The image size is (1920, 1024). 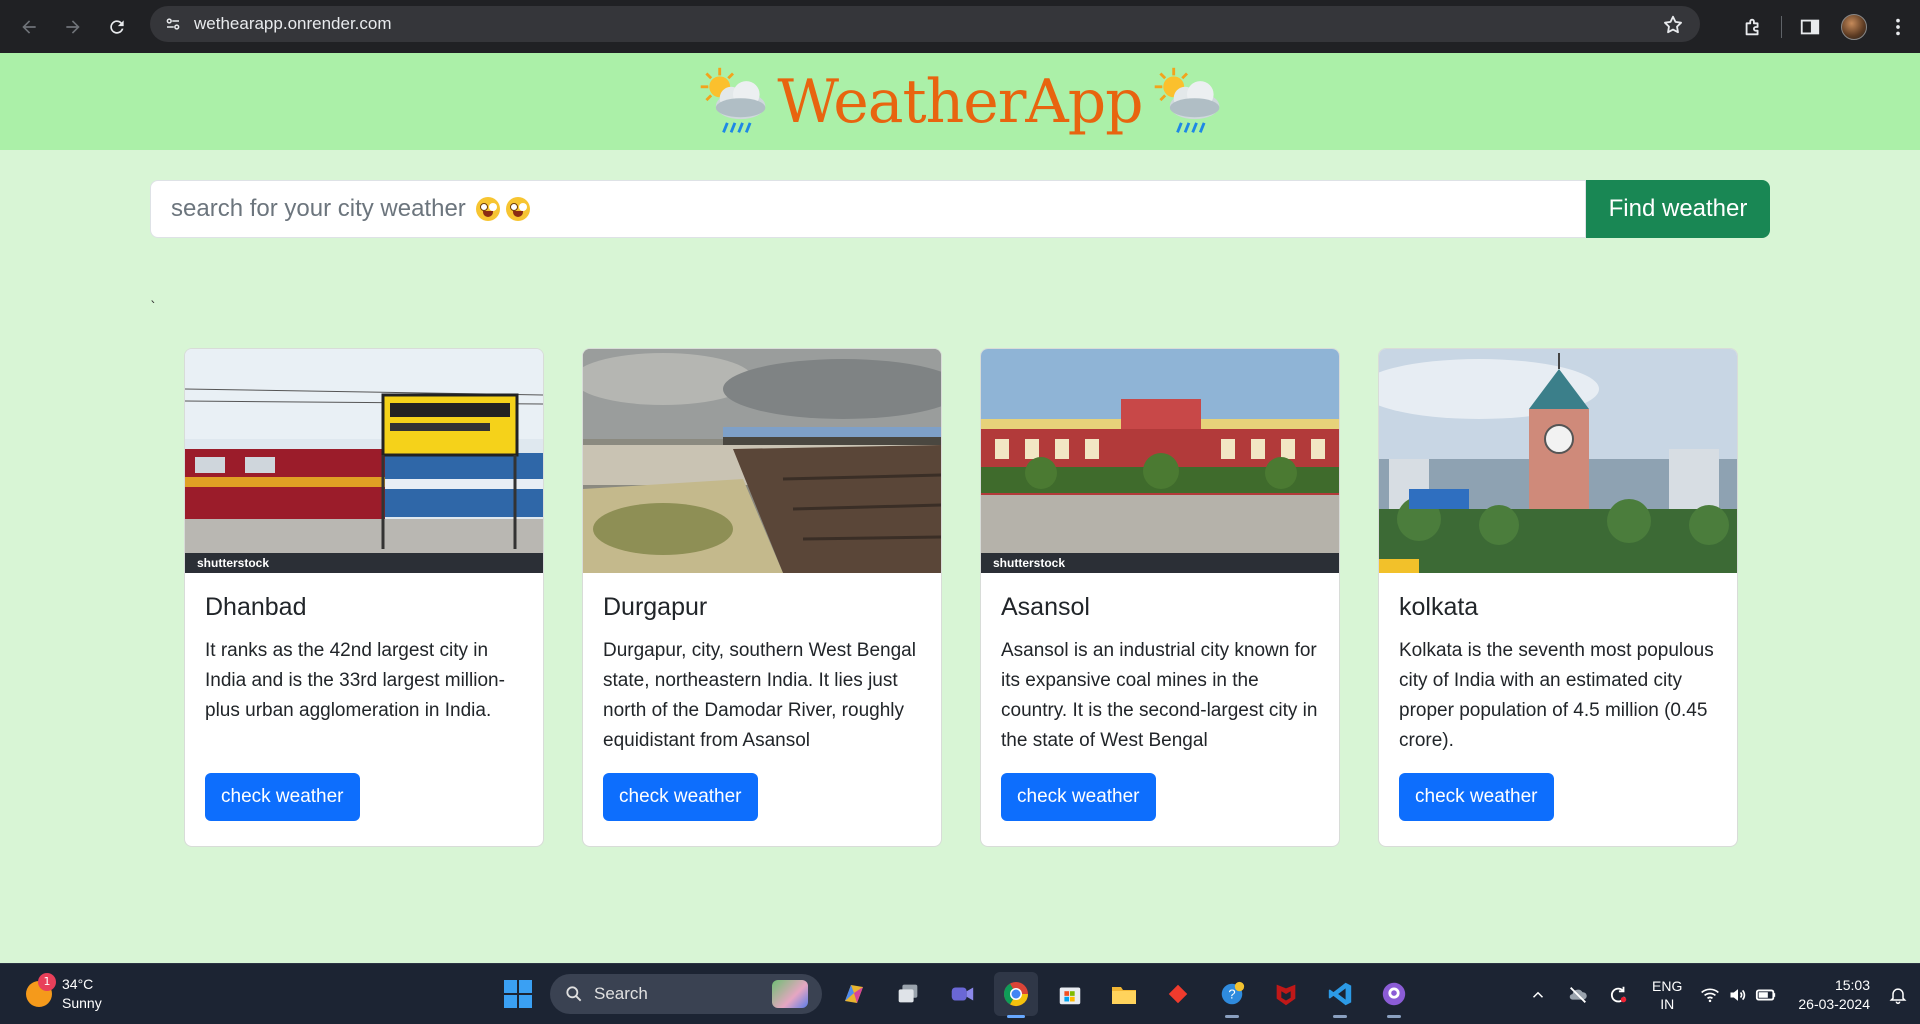 I want to click on card-title: Durgapur, so click(x=655, y=607).